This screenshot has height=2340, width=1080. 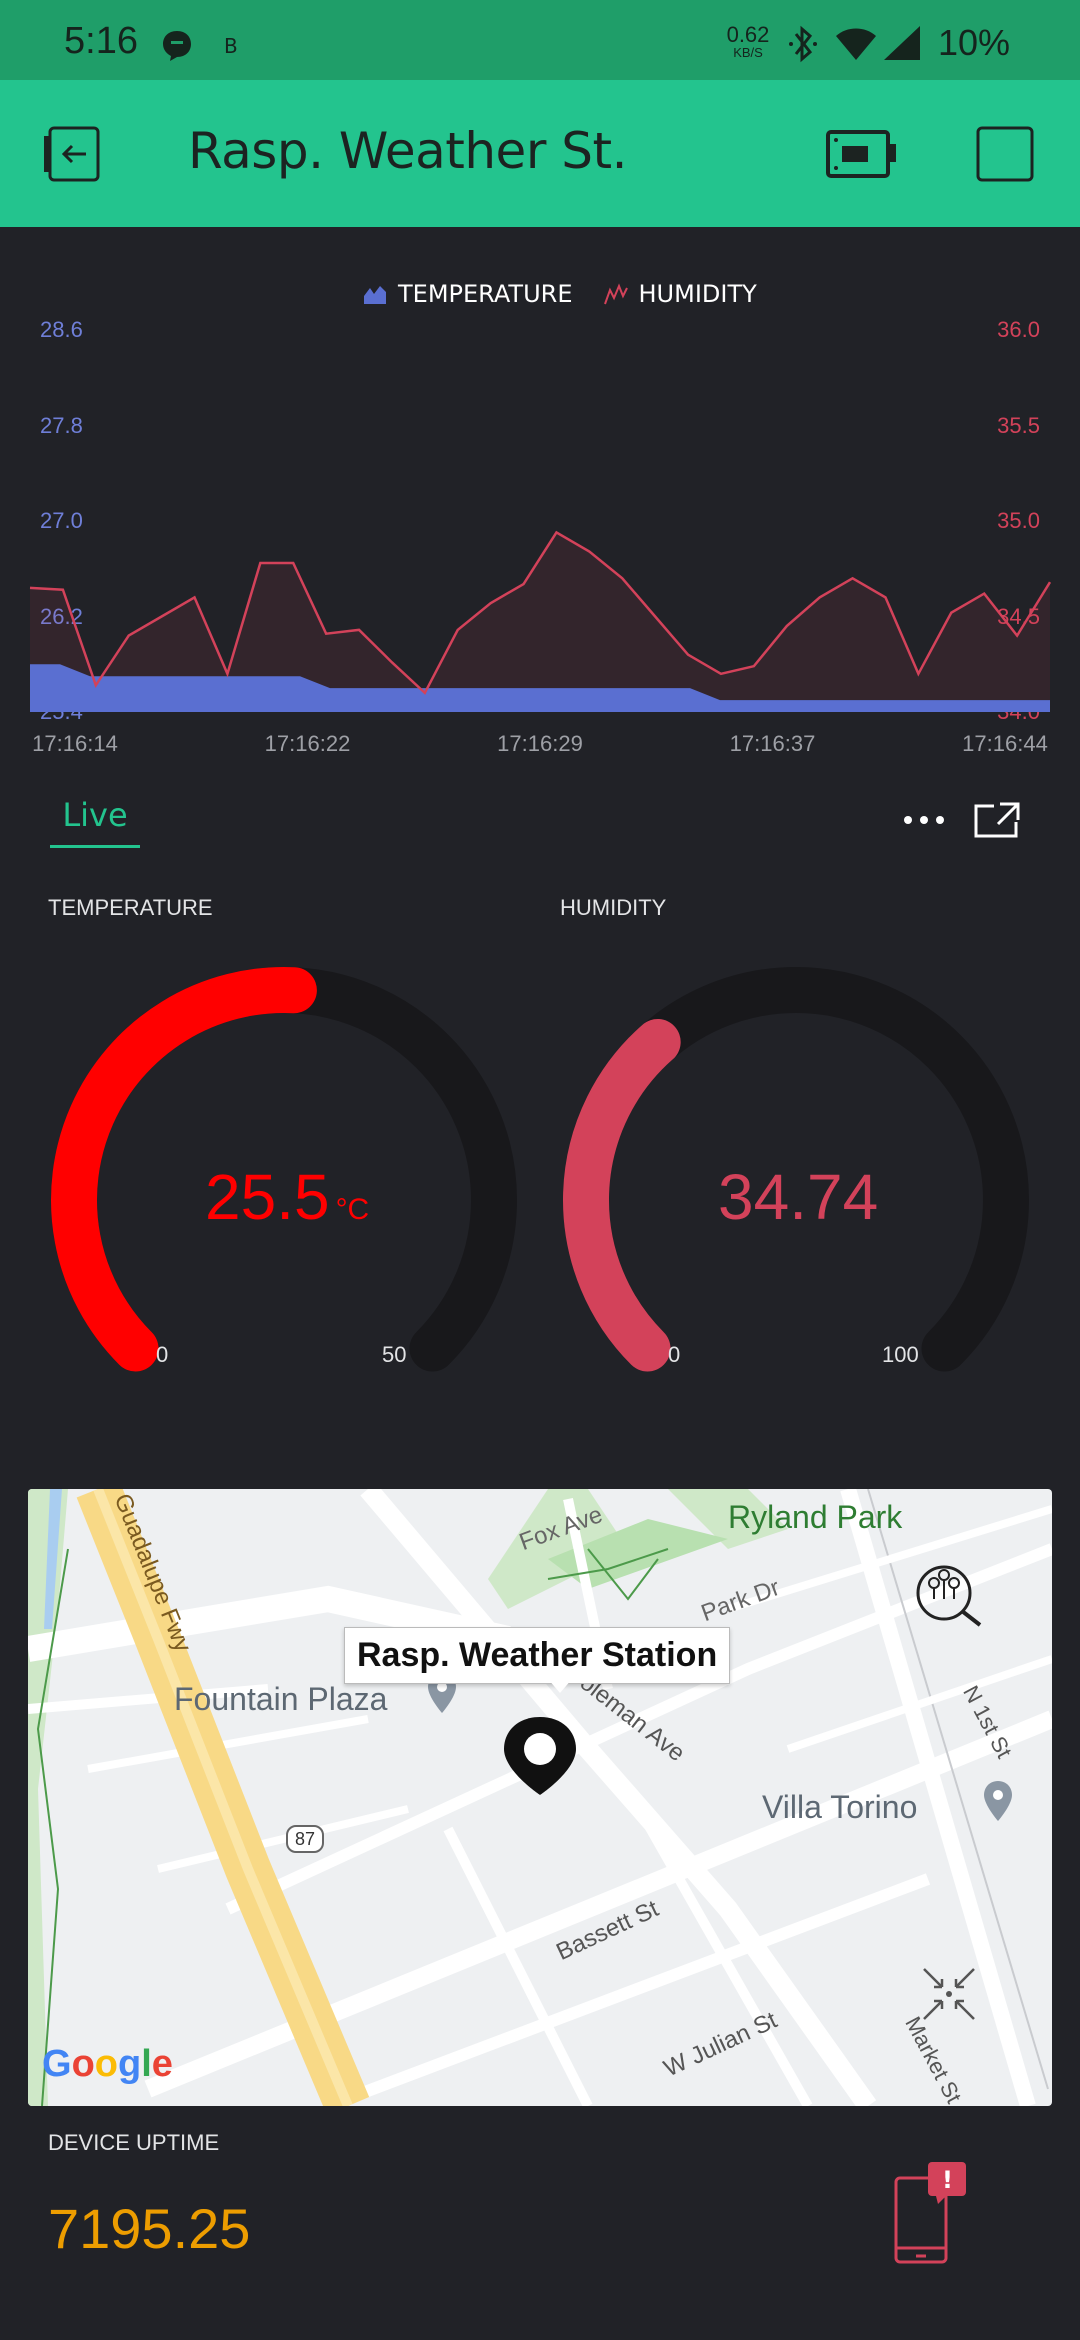 What do you see at coordinates (130, 907) in the screenshot?
I see `temperature-gauge-title: TEMPERATURE` at bounding box center [130, 907].